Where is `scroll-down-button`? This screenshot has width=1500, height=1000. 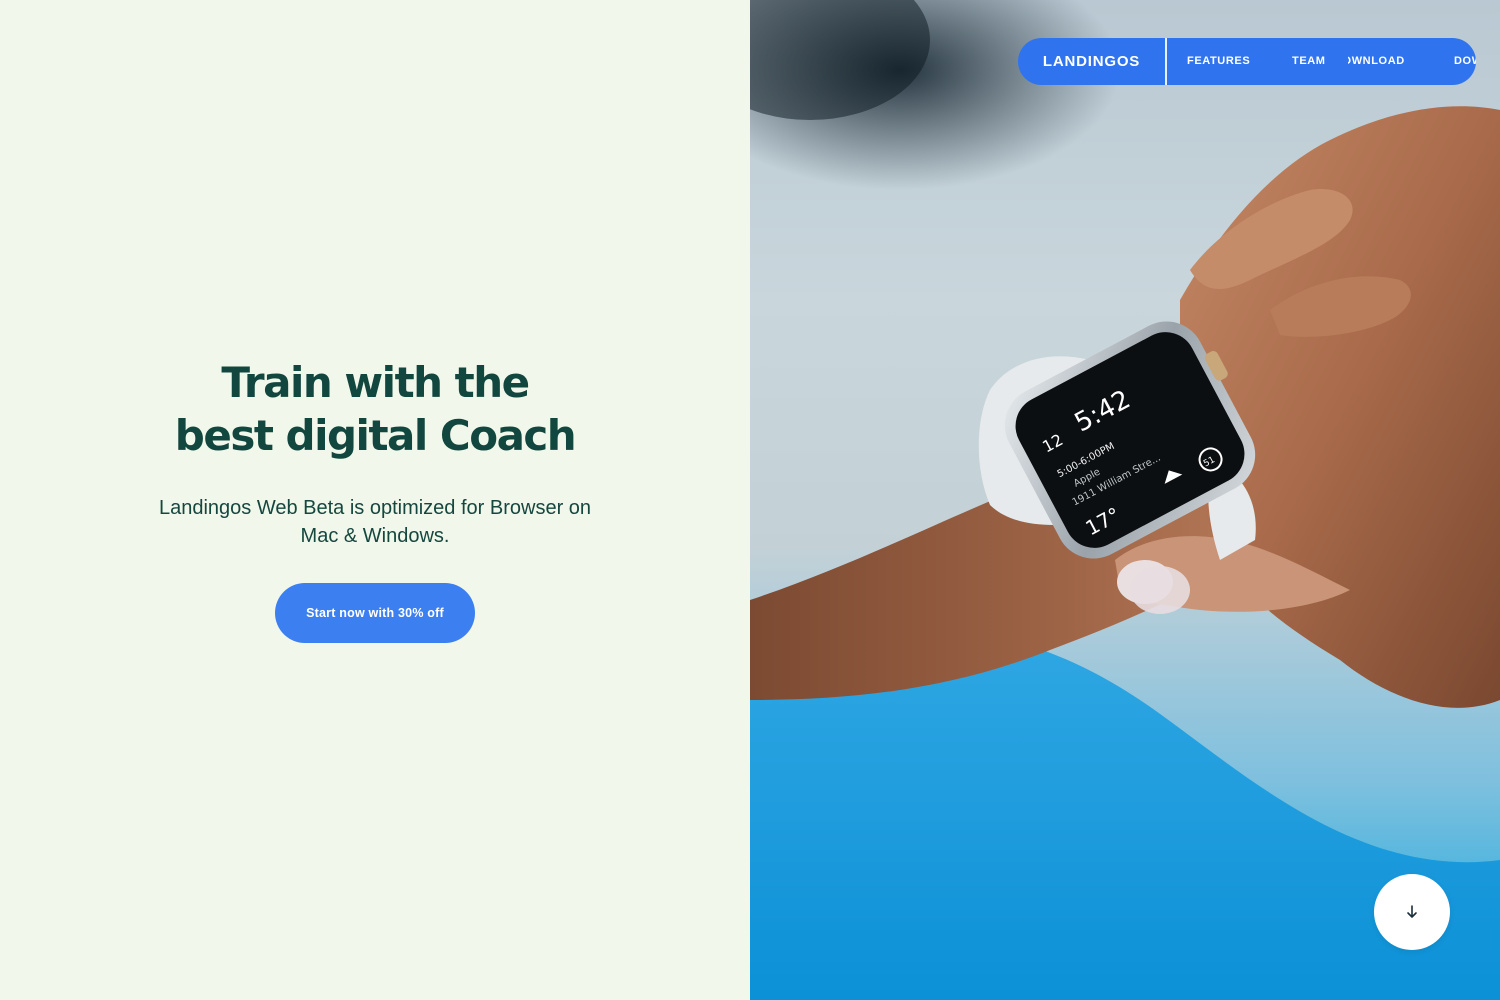
scroll-down-button is located at coordinates (1412, 912).